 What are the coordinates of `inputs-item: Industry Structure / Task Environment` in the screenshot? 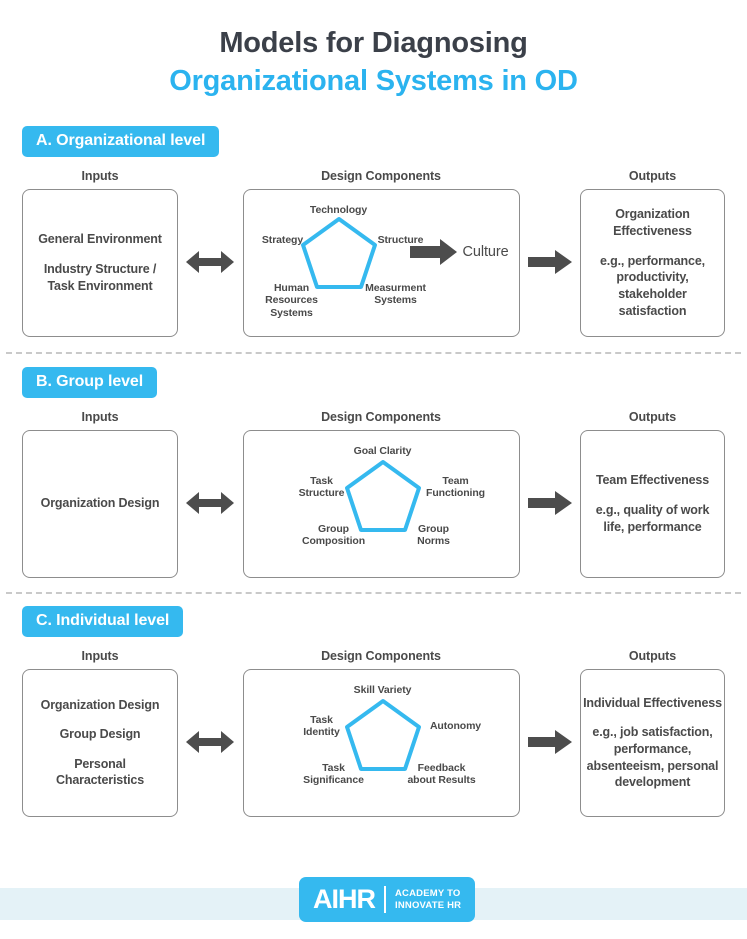 It's located at (100, 277).